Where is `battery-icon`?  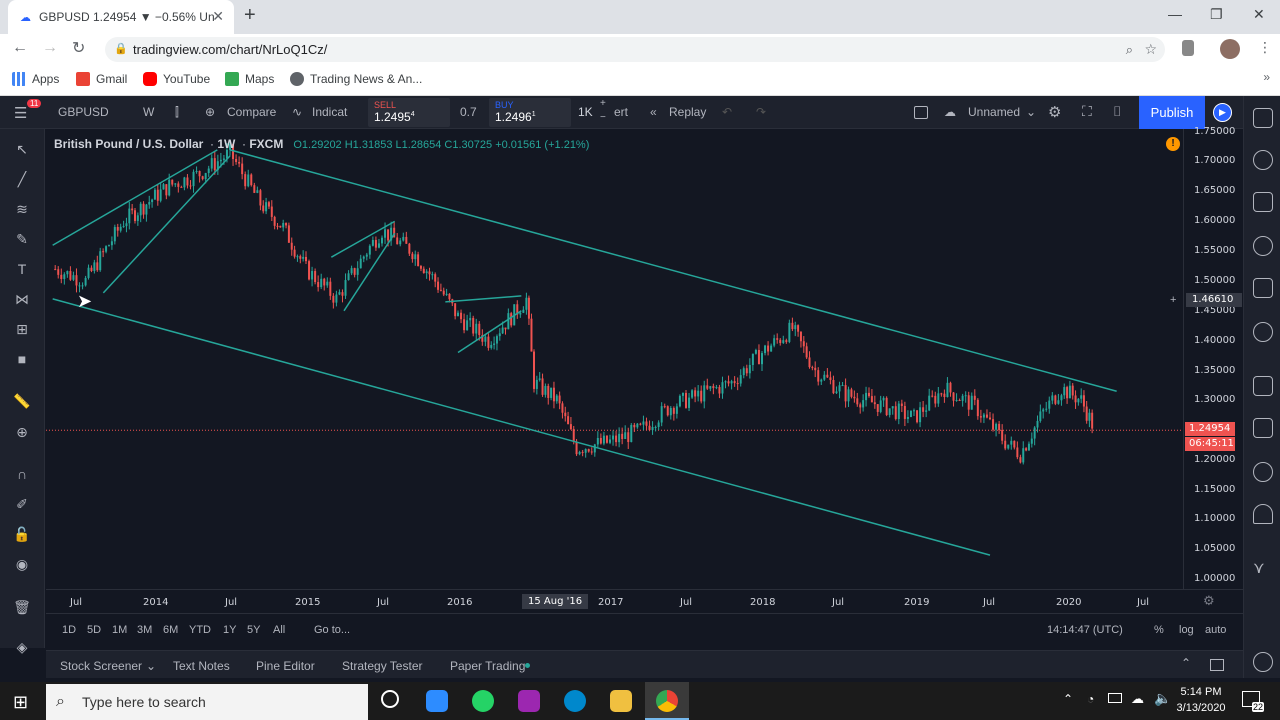
battery-icon is located at coordinates (1115, 698).